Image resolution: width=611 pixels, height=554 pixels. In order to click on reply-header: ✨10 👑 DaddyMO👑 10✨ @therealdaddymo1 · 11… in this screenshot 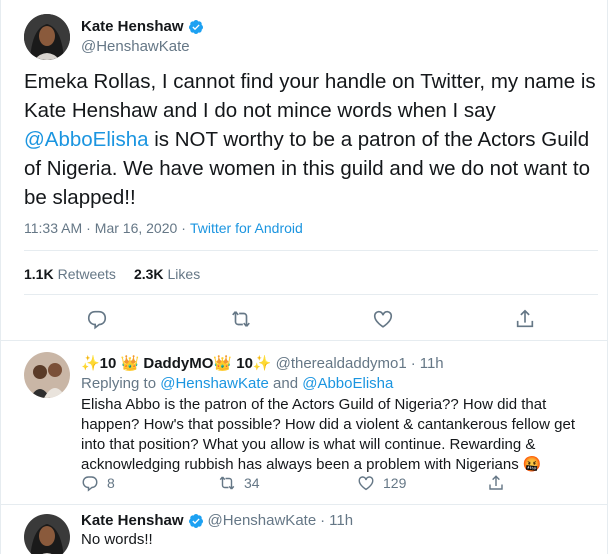, I will do `click(262, 363)`.